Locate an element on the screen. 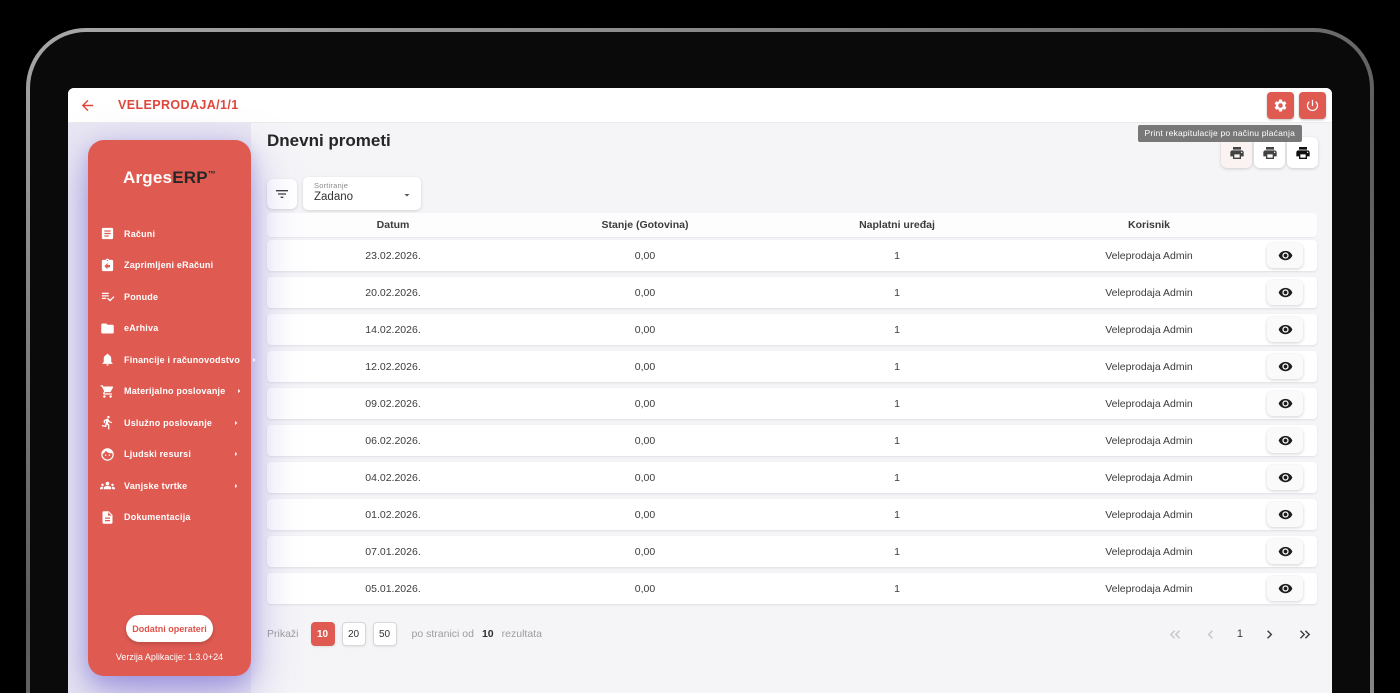 Image resolution: width=1400 pixels, height=693 pixels. row-date: 23.02.2026. is located at coordinates (393, 255).